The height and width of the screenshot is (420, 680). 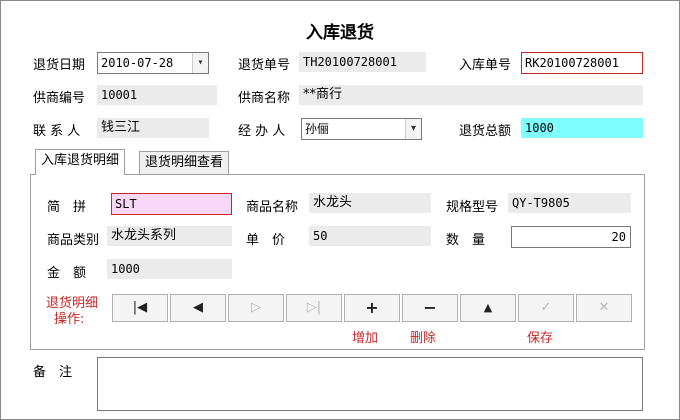 I want to click on checkmark-icon: ✓, so click(x=546, y=307).